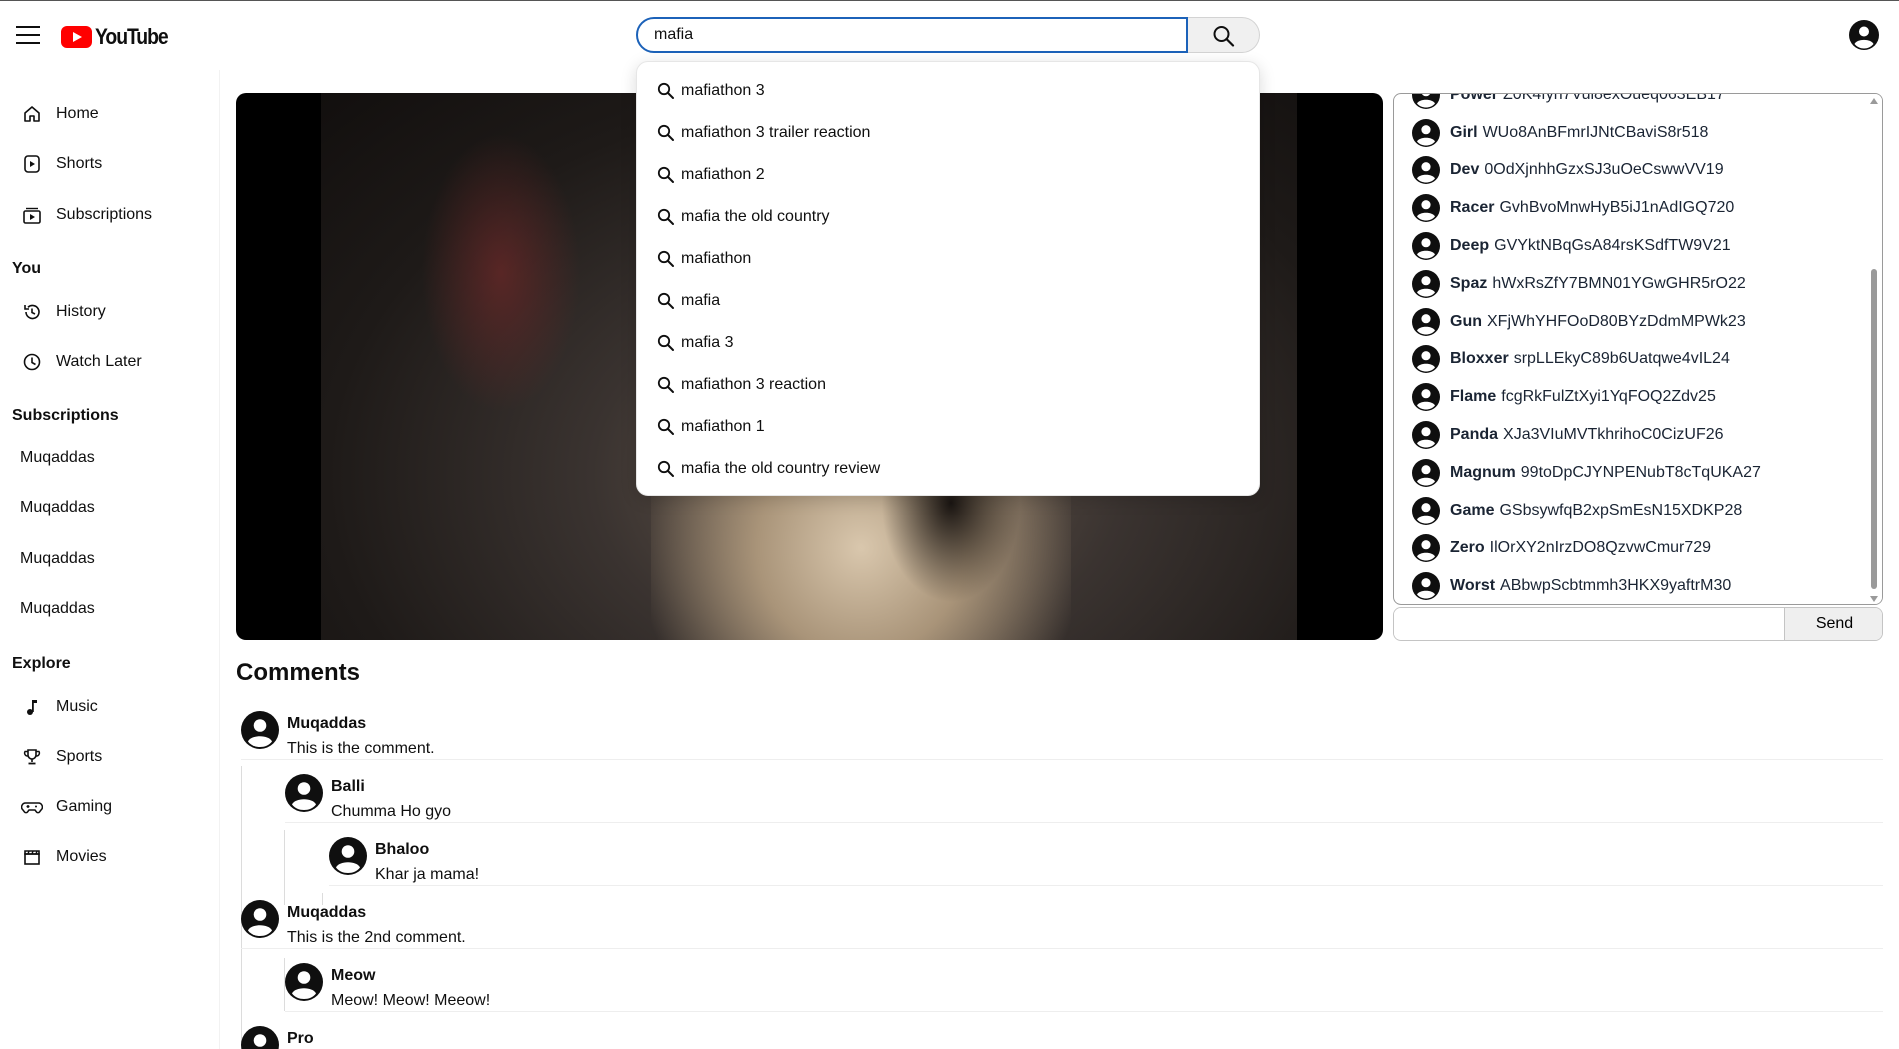 This screenshot has height=1049, width=1899. I want to click on clock-icon, so click(32, 362).